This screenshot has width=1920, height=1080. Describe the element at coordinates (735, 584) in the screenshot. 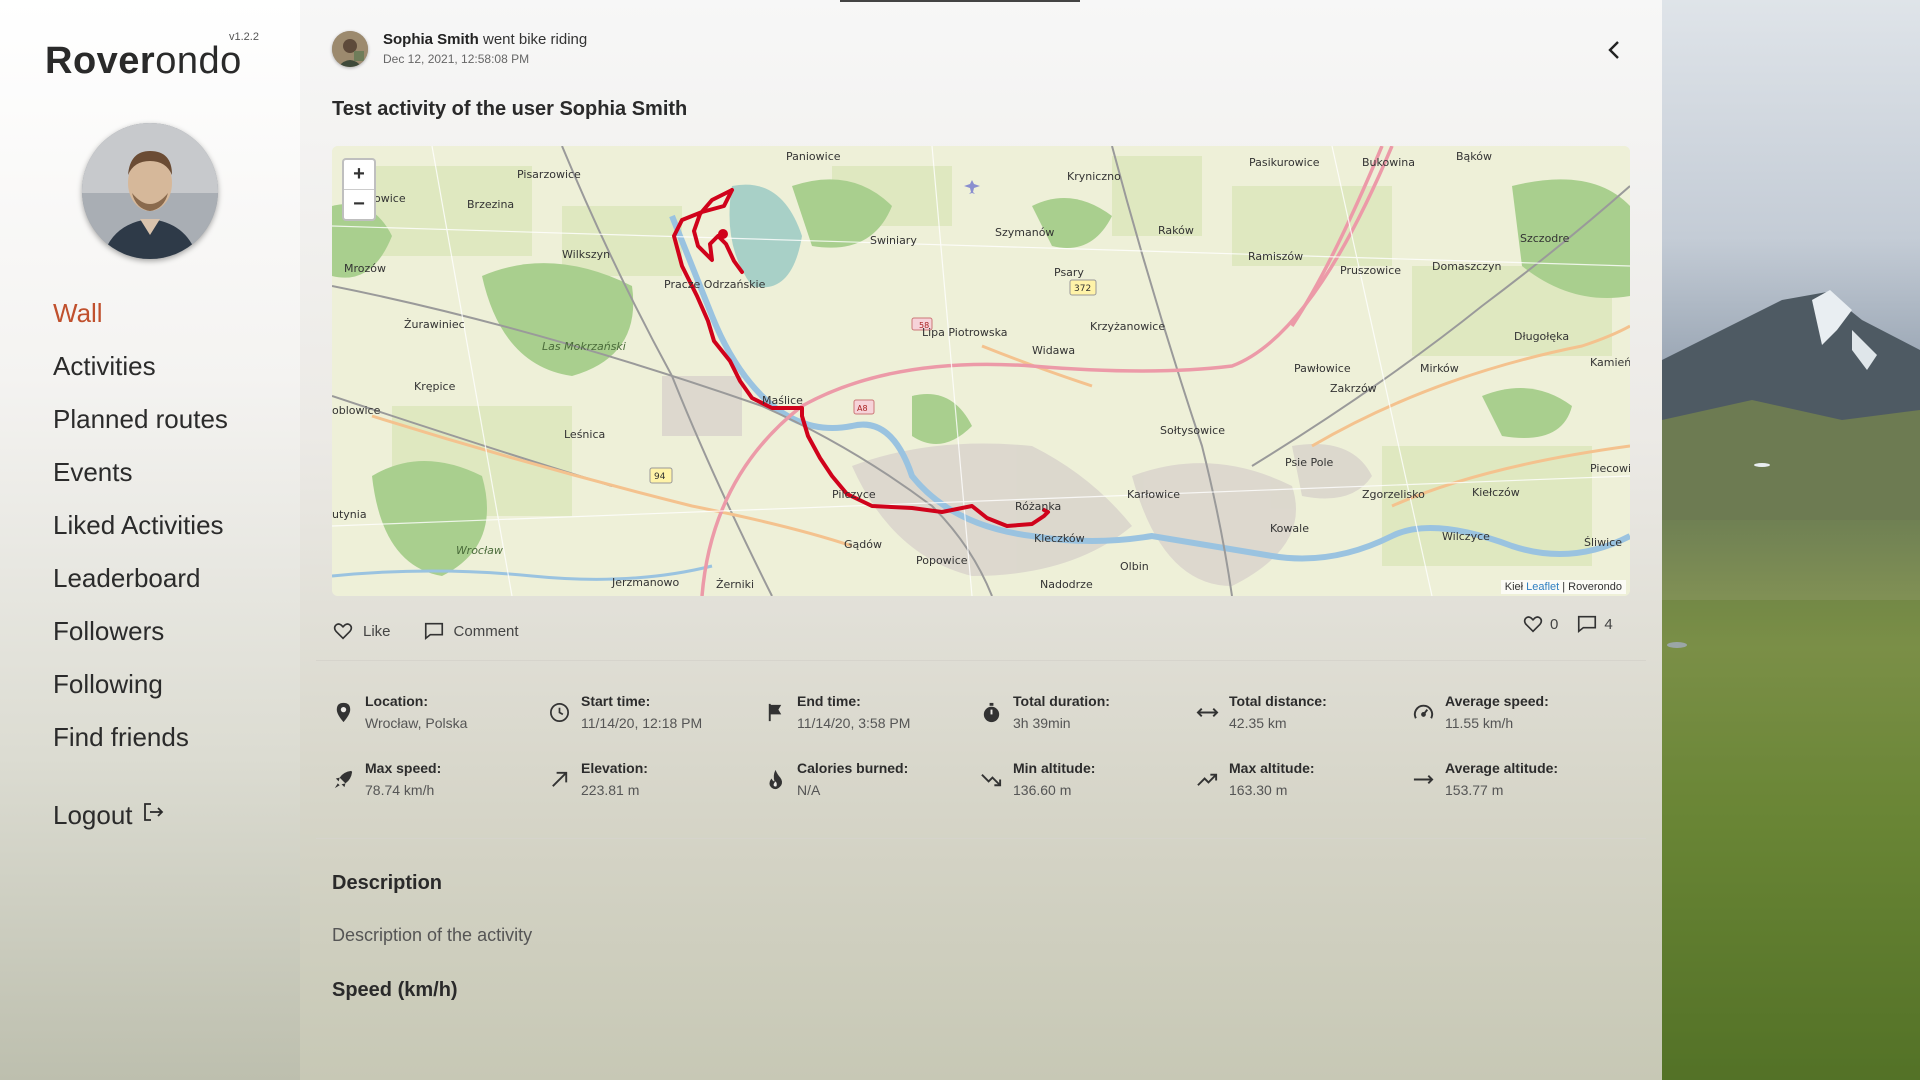

I see `svg-text: Żerniki` at that location.